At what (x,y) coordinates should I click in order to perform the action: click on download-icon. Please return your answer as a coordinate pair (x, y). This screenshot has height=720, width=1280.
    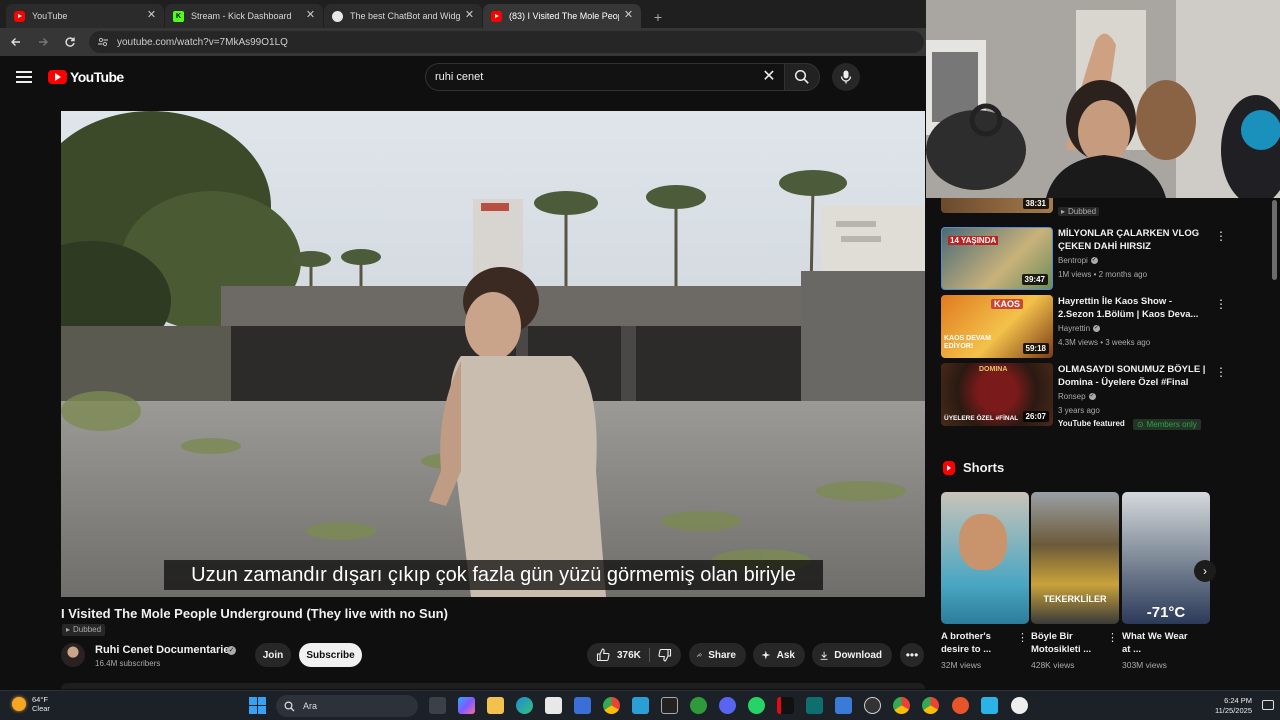
    Looking at the image, I should click on (824, 655).